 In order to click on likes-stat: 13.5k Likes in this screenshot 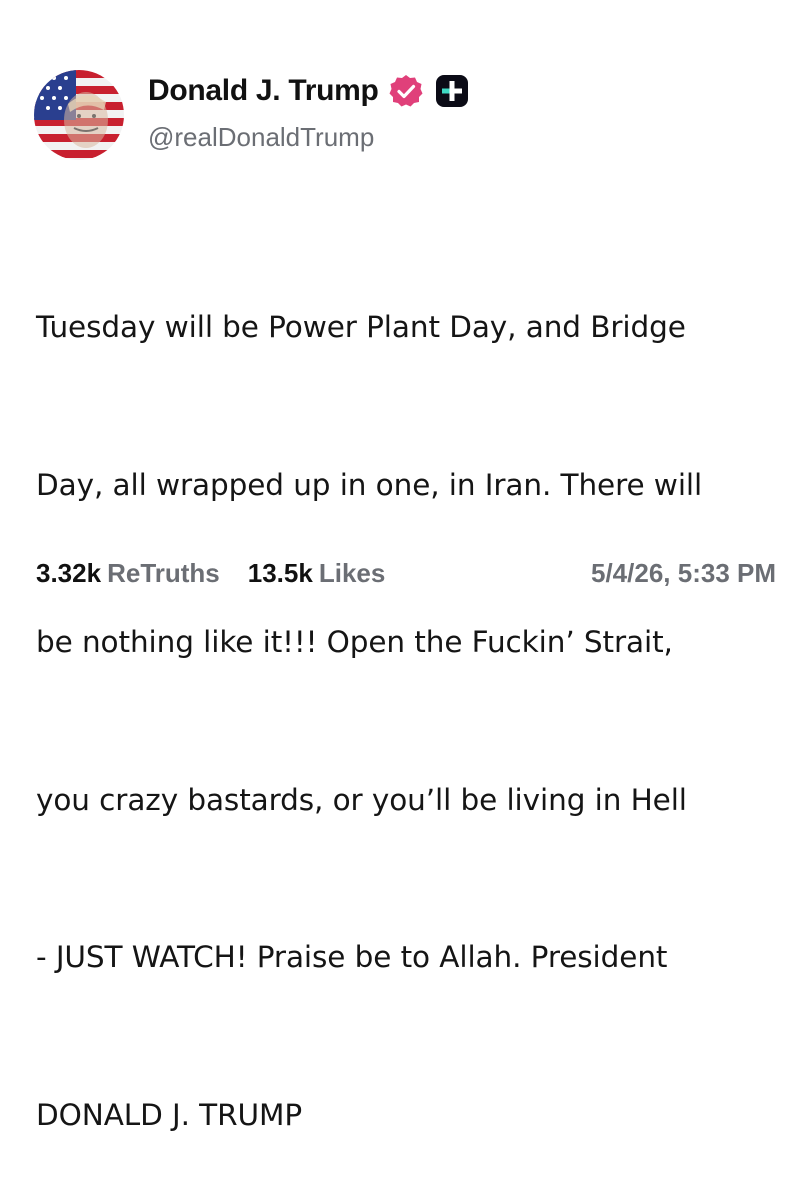, I will do `click(317, 573)`.